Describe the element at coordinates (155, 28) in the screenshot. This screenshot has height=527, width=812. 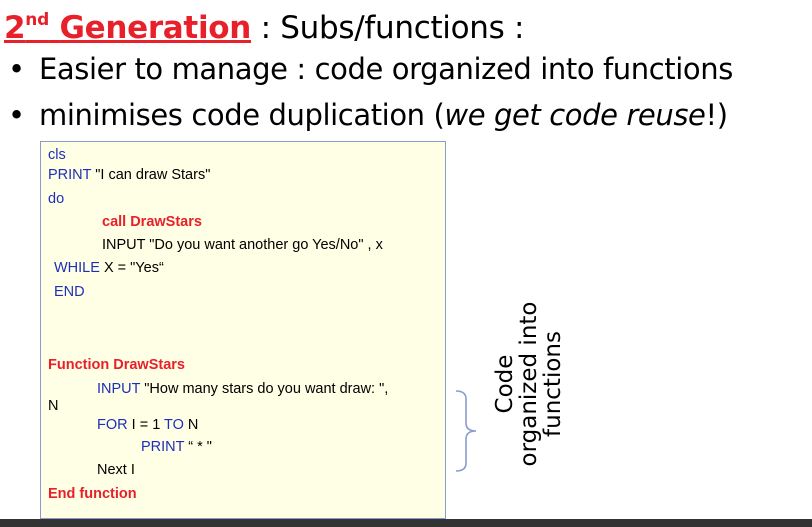
I see `gen-word: Generation` at that location.